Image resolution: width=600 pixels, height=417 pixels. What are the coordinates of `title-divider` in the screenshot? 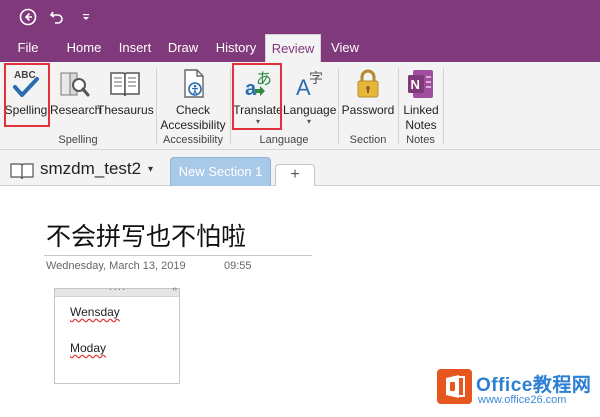 It's located at (178, 255).